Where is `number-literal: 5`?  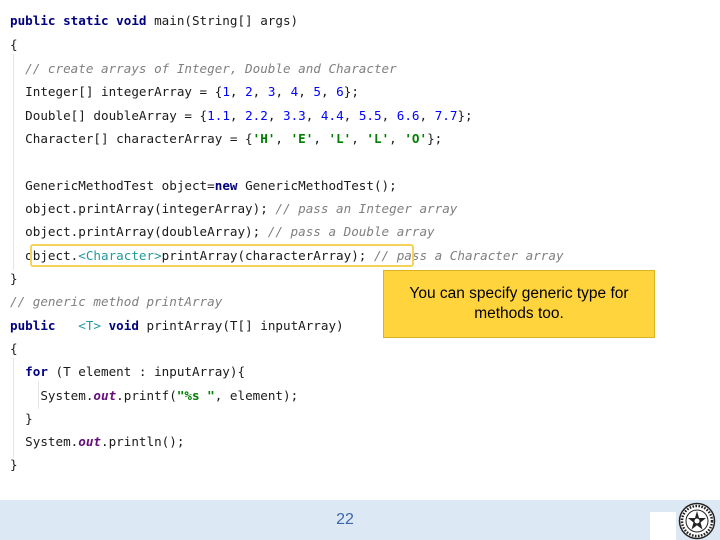
number-literal: 5 is located at coordinates (317, 91).